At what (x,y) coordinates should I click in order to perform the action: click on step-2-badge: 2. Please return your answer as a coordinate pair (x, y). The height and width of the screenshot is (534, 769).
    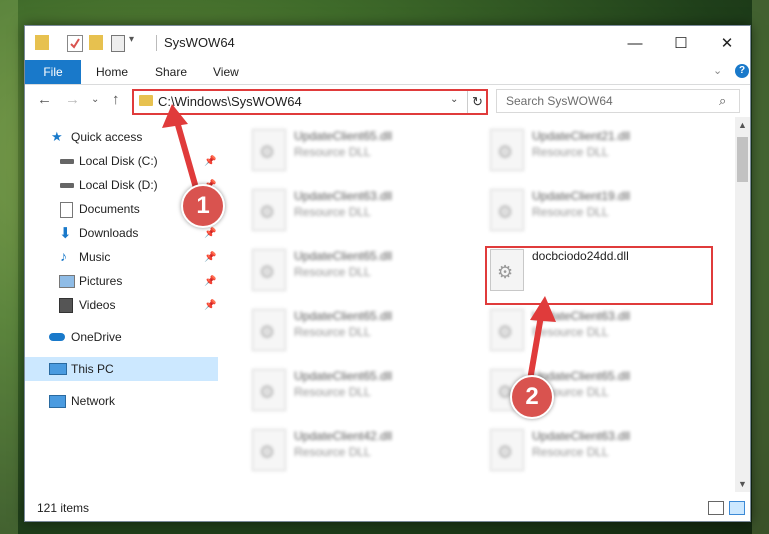
    Looking at the image, I should click on (532, 397).